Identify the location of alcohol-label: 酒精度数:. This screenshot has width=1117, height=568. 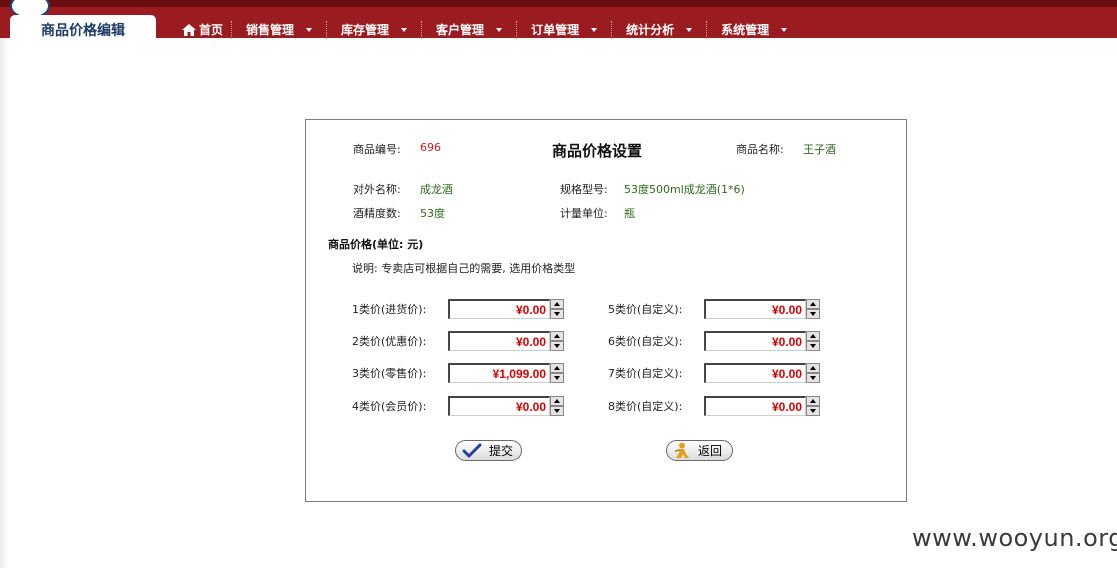
(377, 213).